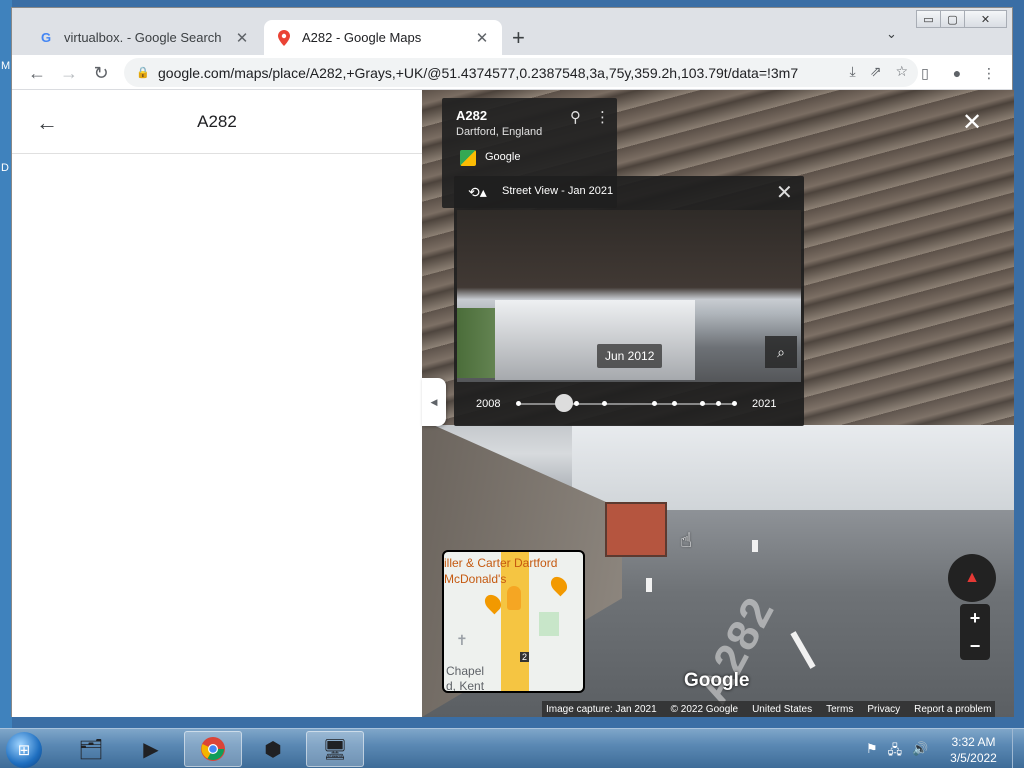 This screenshot has height=768, width=1024. I want to click on historical-preview-image: Jun 2012 ⌕, so click(629, 296).